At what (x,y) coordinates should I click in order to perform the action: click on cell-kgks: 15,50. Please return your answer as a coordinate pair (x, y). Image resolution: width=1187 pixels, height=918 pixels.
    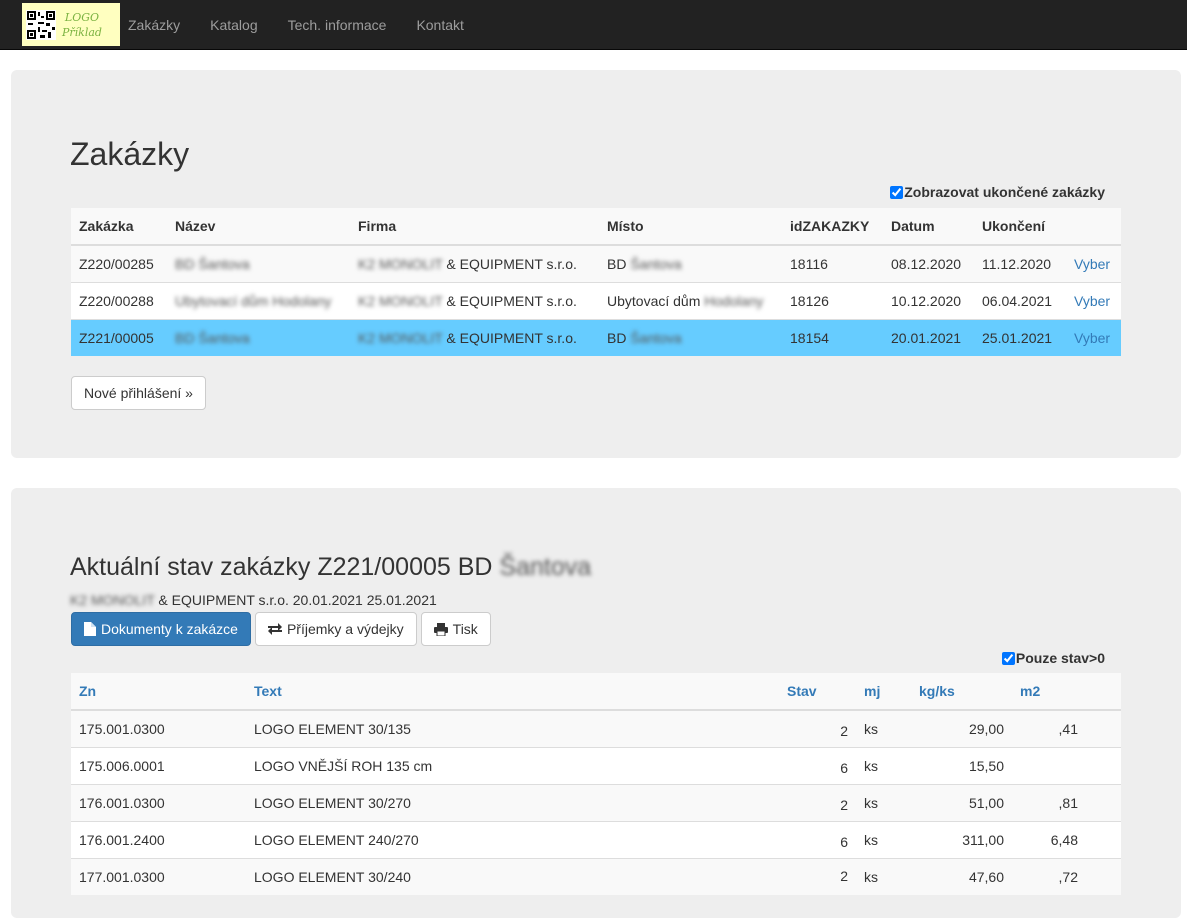
    Looking at the image, I should click on (961, 765).